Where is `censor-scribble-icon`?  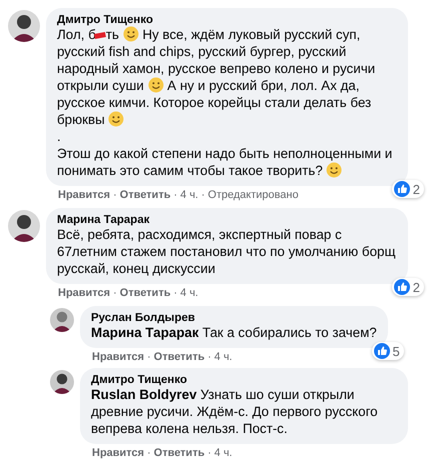 censor-scribble-icon is located at coordinates (100, 35).